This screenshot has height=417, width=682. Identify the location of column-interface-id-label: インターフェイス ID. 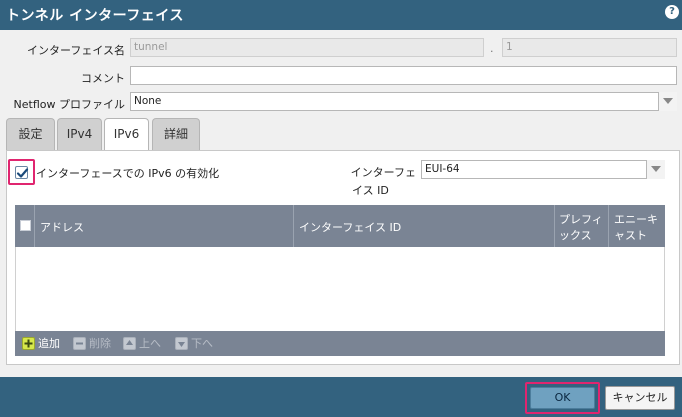
(350, 227).